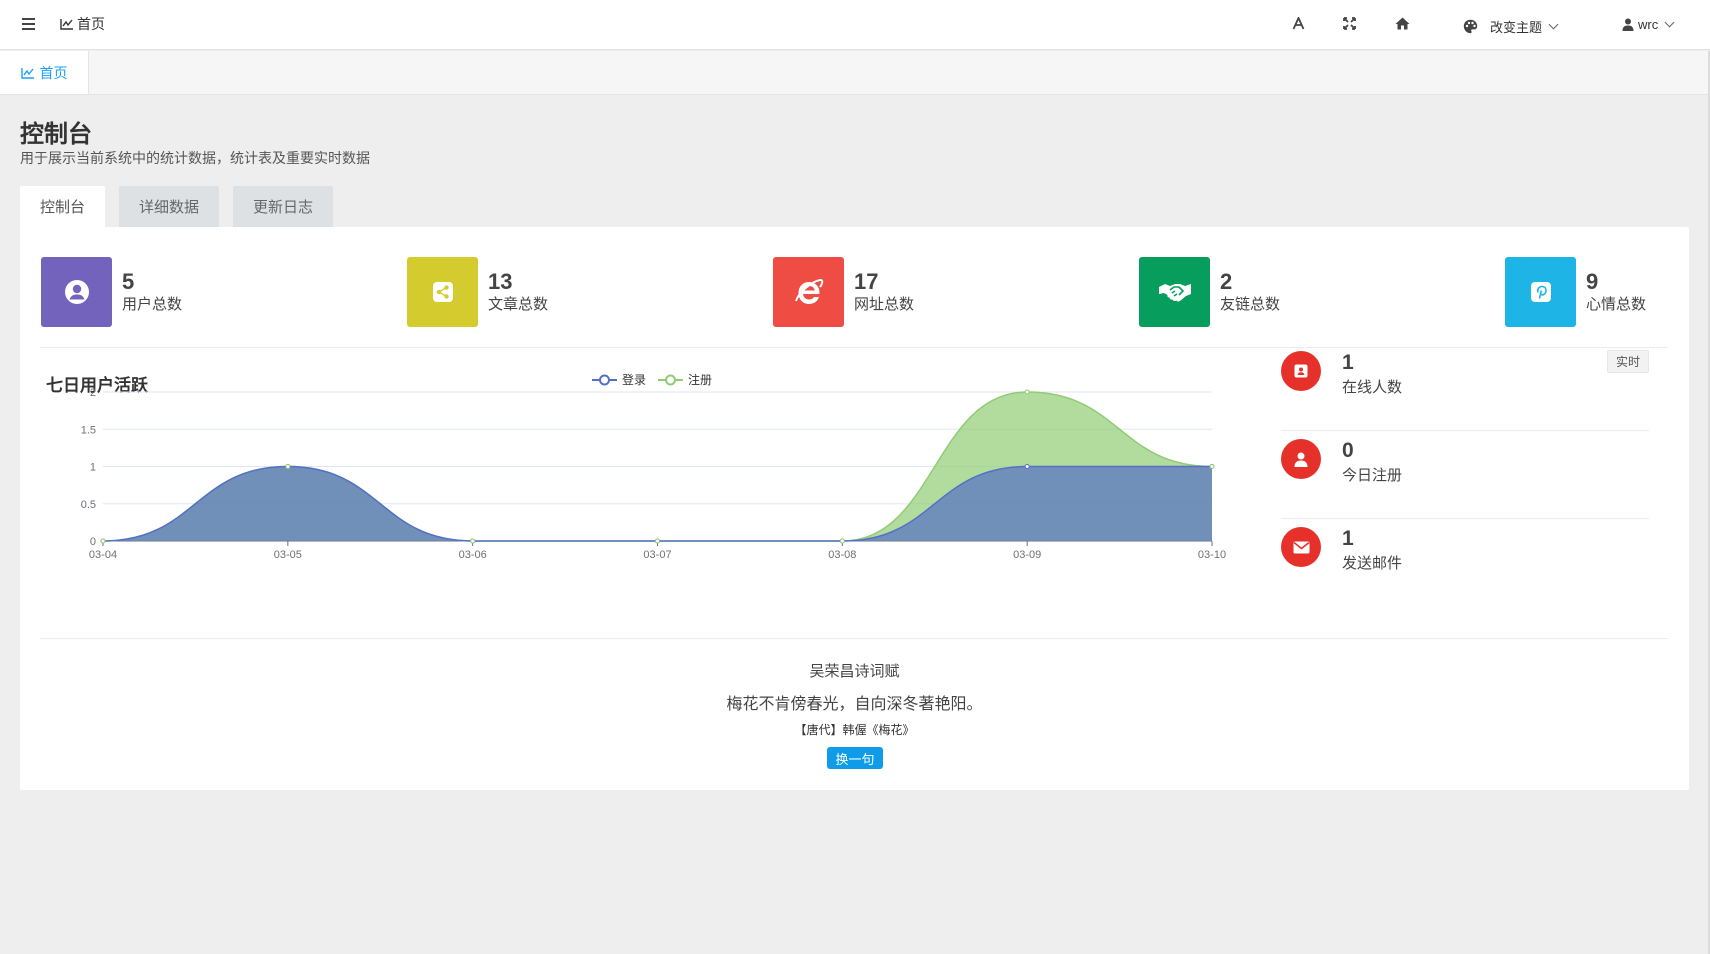 The height and width of the screenshot is (954, 1710). I want to click on x-tick-label: 03-08, so click(842, 555).